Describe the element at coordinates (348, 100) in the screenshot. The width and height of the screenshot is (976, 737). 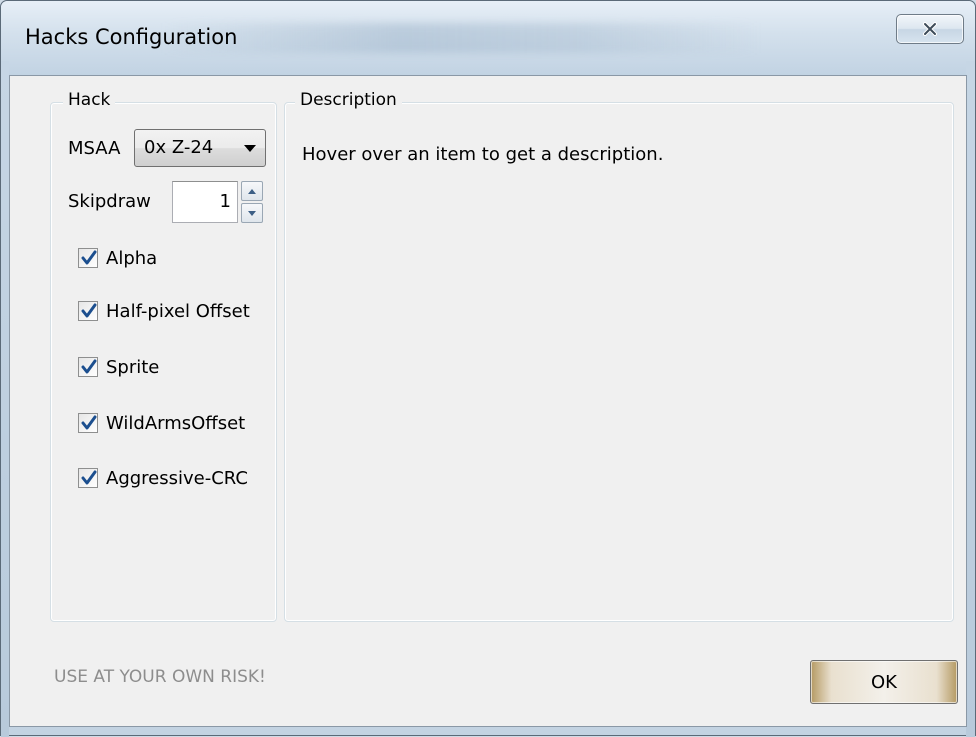
I see `description-group-legend: Description` at that location.